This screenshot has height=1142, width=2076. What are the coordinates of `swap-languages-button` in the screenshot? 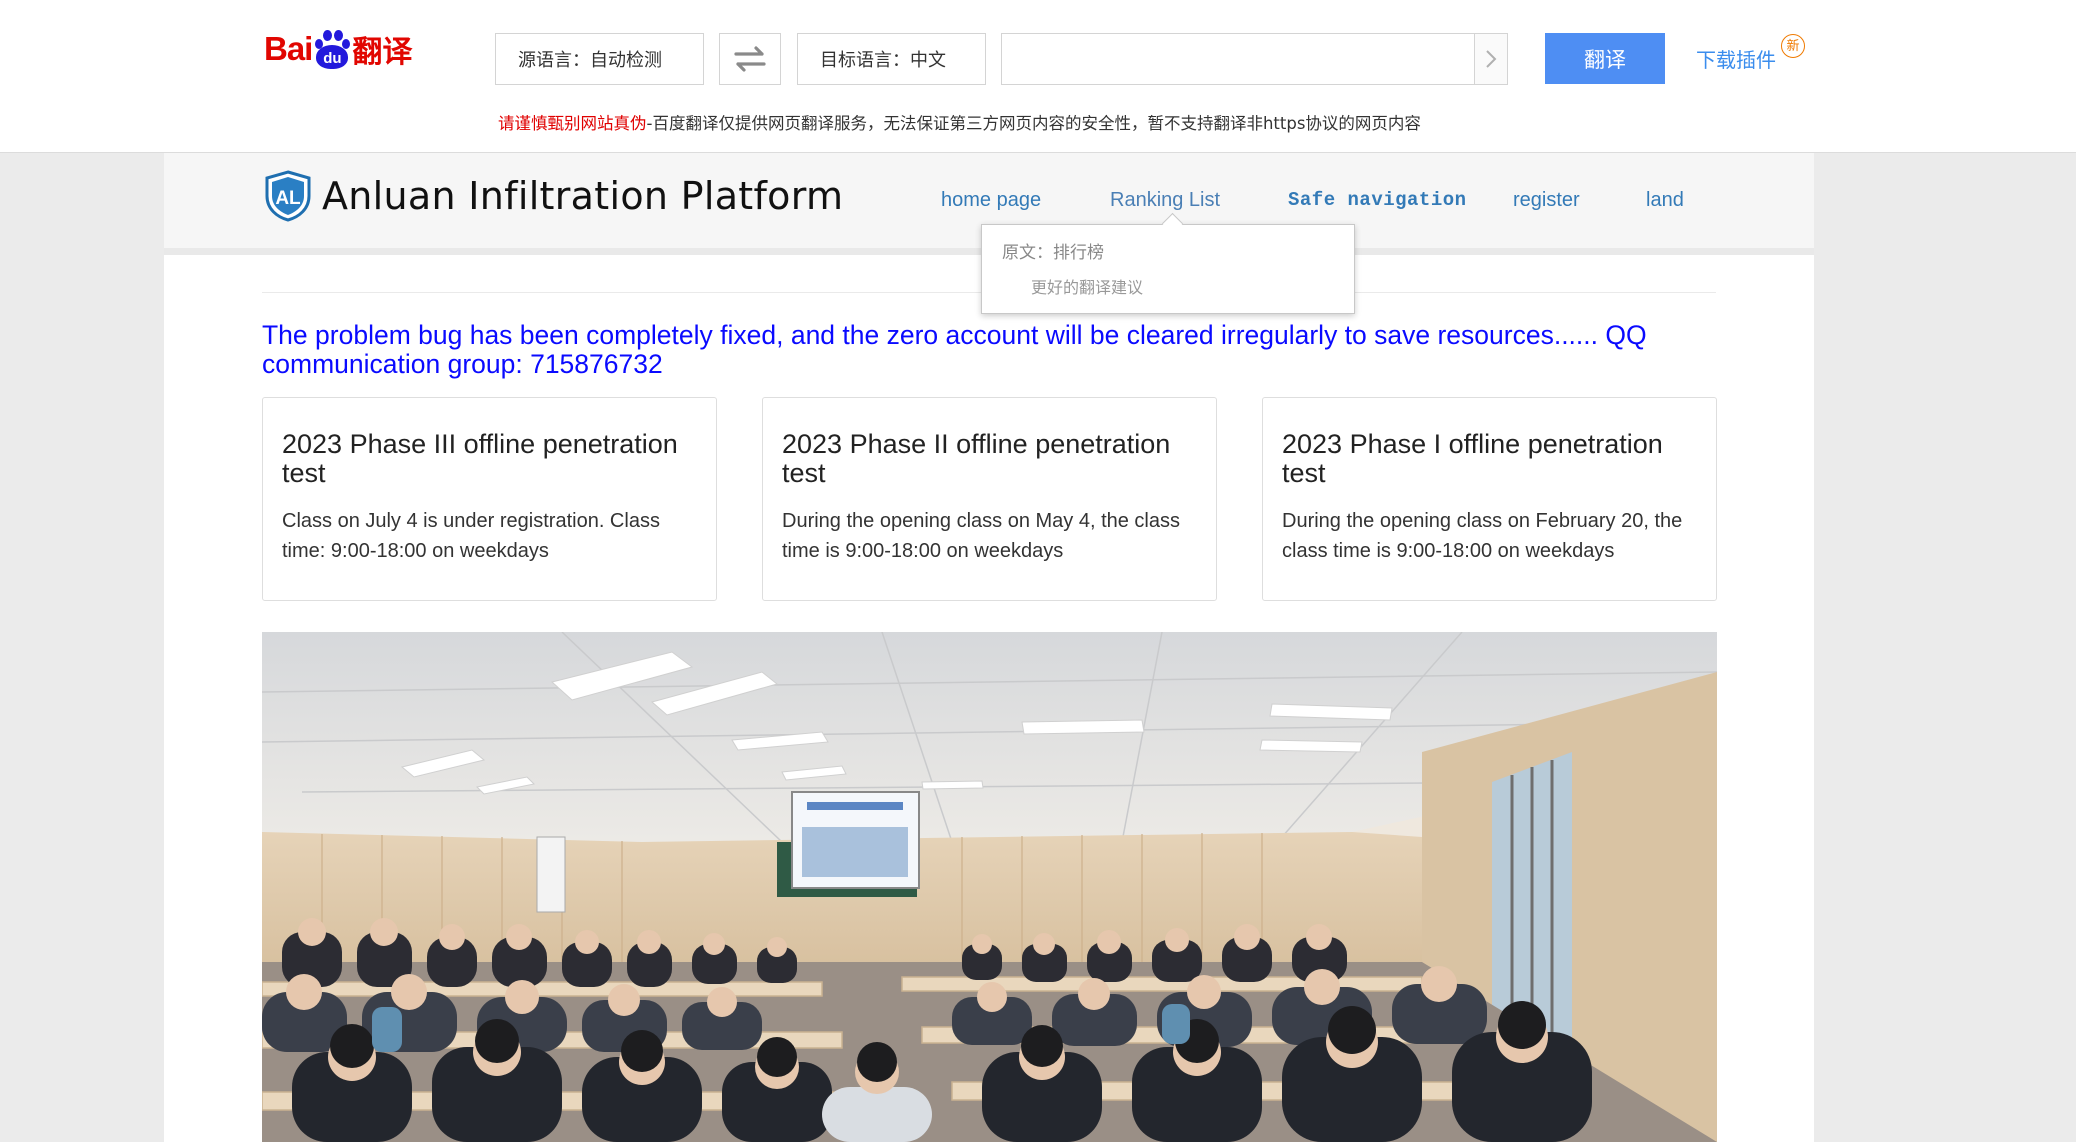 It's located at (750, 59).